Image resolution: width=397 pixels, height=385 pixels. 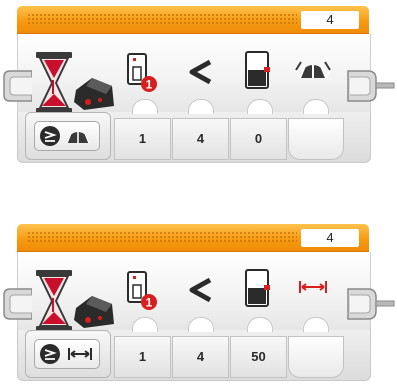 What do you see at coordinates (313, 287) in the screenshot?
I see `distance-cm-icon` at bounding box center [313, 287].